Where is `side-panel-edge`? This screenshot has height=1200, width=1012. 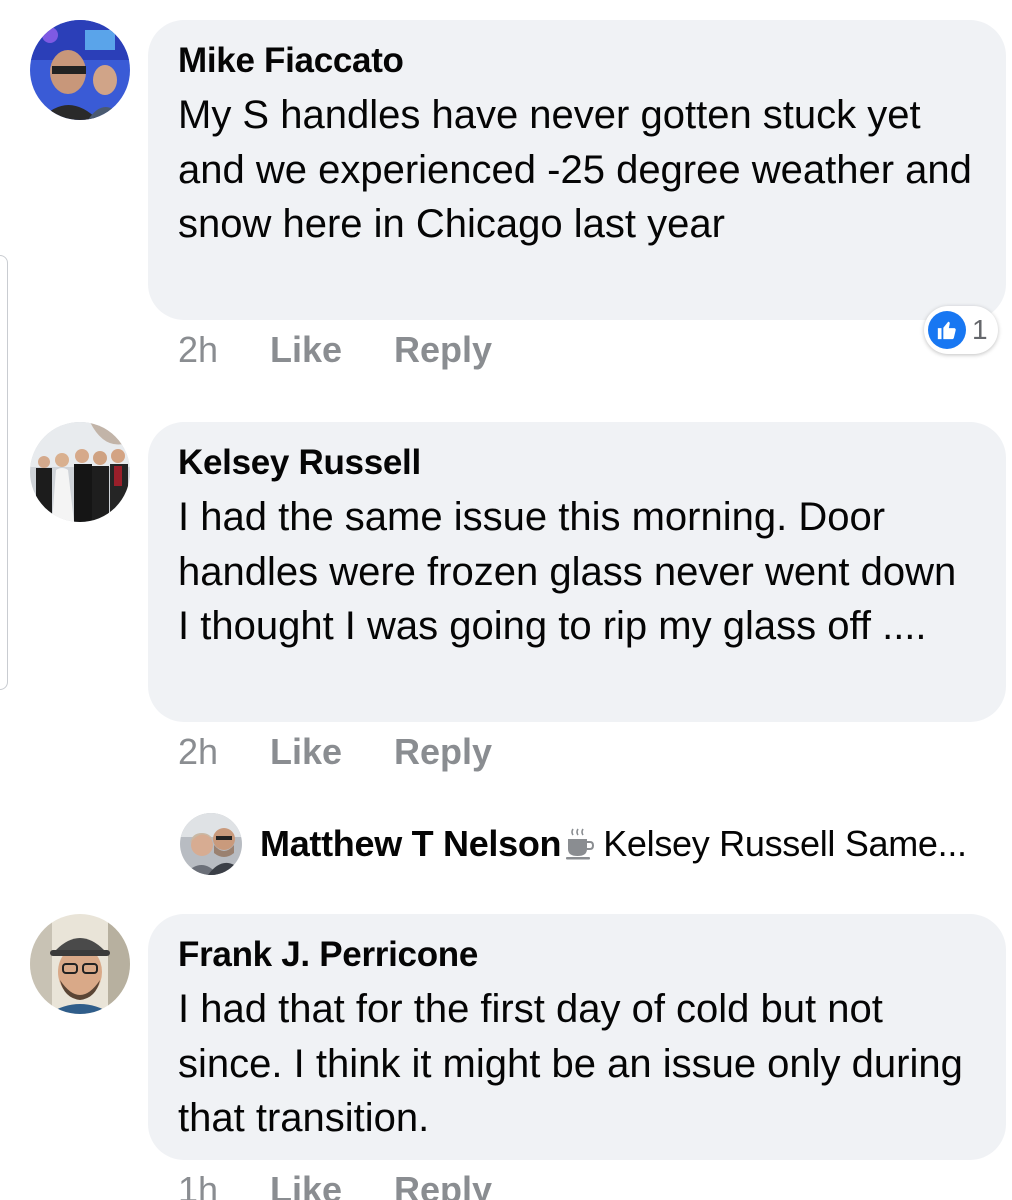
side-panel-edge is located at coordinates (4, 472).